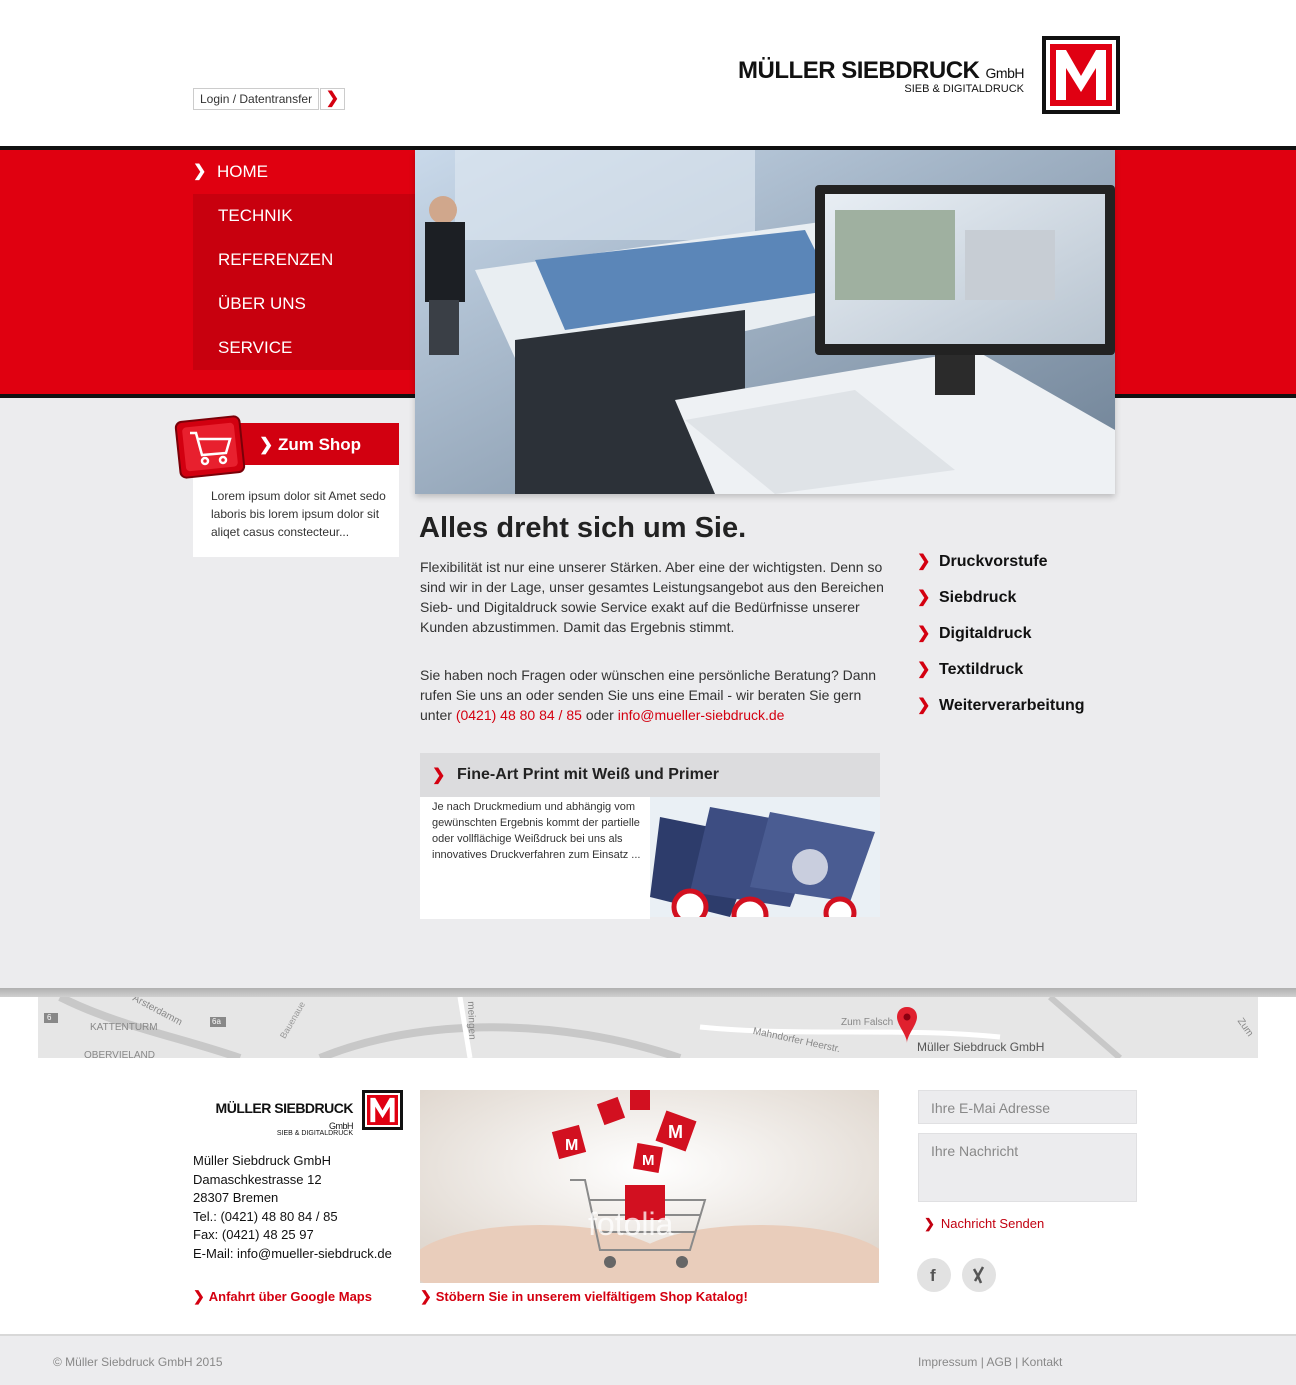  What do you see at coordinates (907, 1025) in the screenshot?
I see `map-pin-icon` at bounding box center [907, 1025].